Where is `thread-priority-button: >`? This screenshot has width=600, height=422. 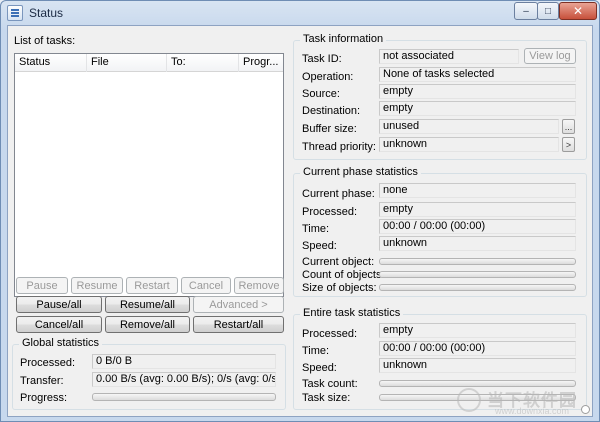 thread-priority-button: > is located at coordinates (568, 144).